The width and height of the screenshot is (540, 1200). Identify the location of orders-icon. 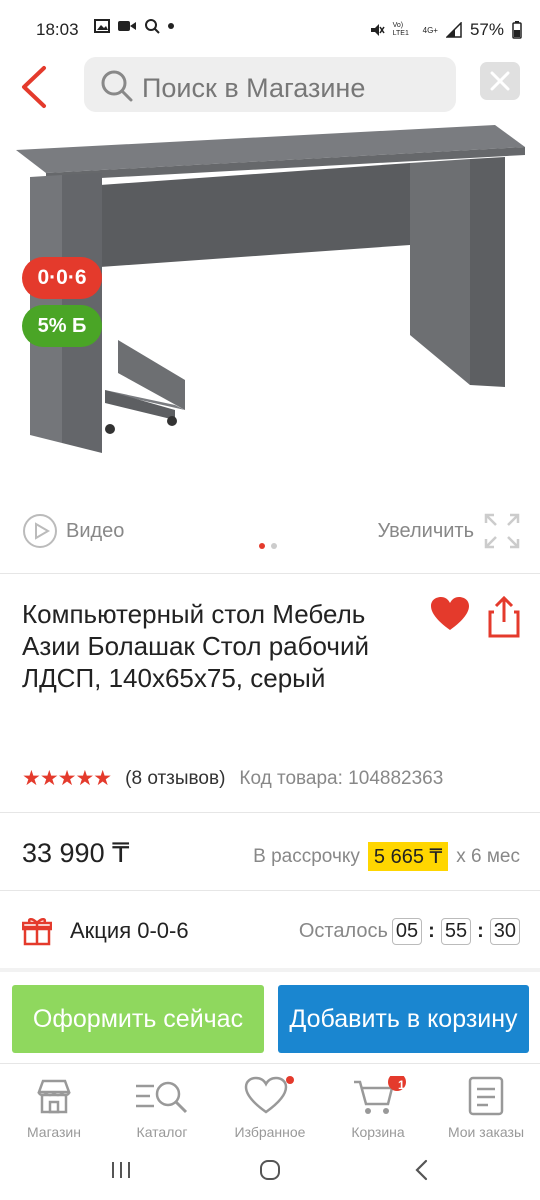
(486, 1096).